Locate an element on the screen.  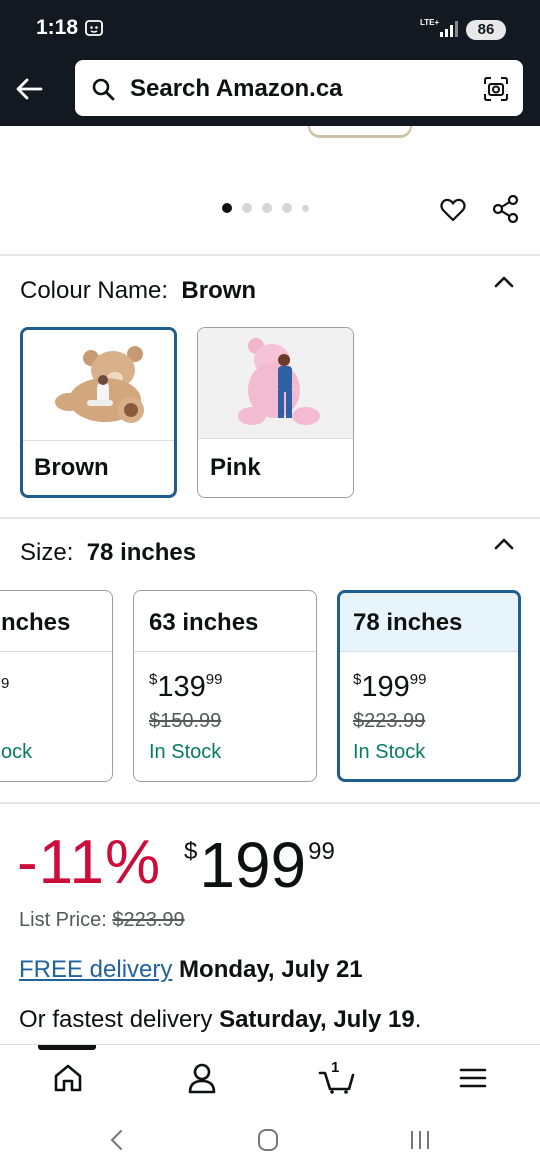
fastest-delivery-line: Or fastest delivery Saturday, July 19. is located at coordinates (220, 1020).